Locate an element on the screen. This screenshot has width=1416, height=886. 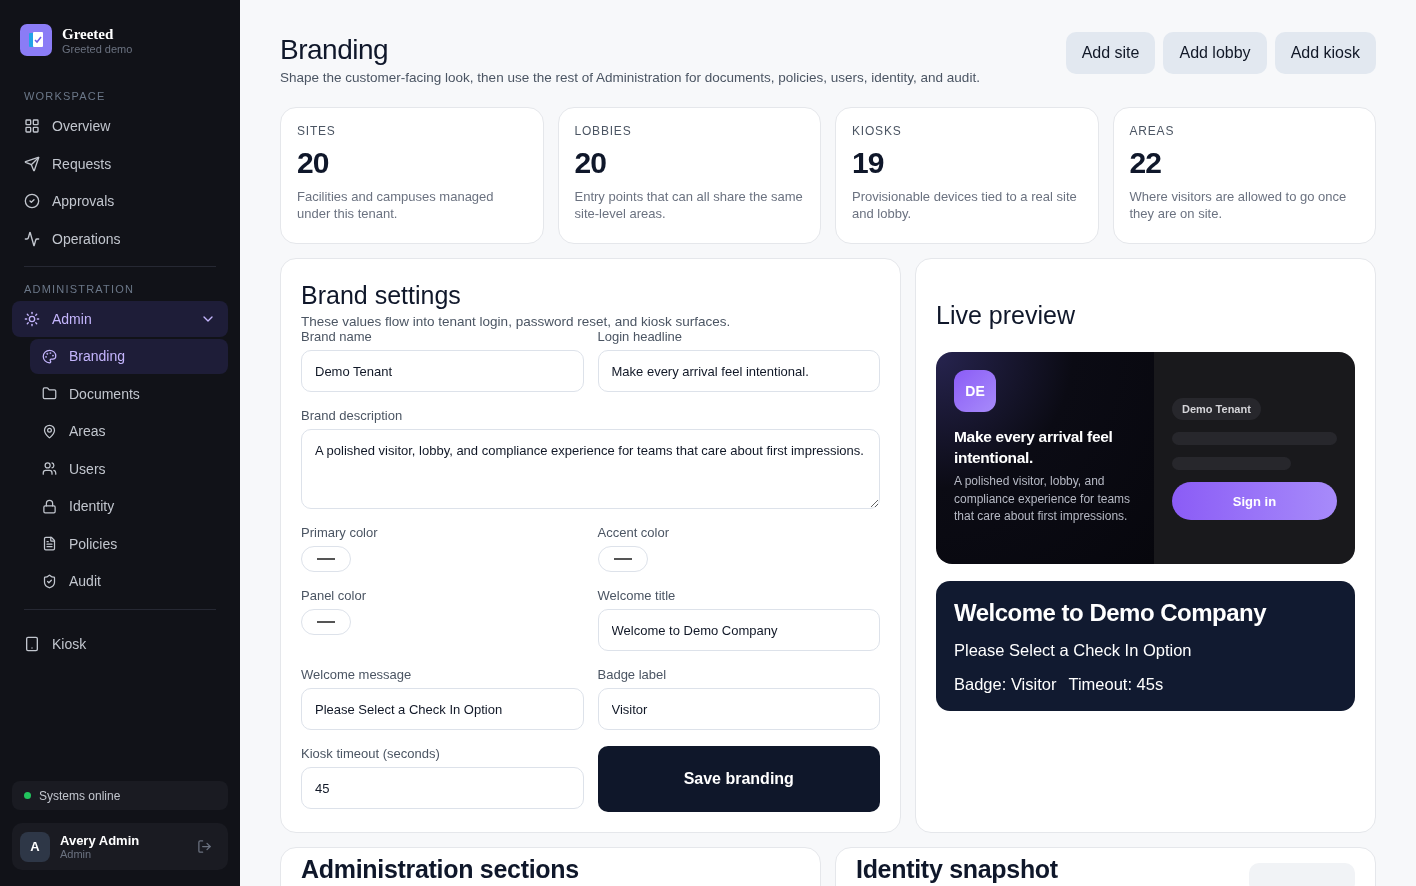
text-field: Make every arrival feel intentional. is located at coordinates (738, 371).